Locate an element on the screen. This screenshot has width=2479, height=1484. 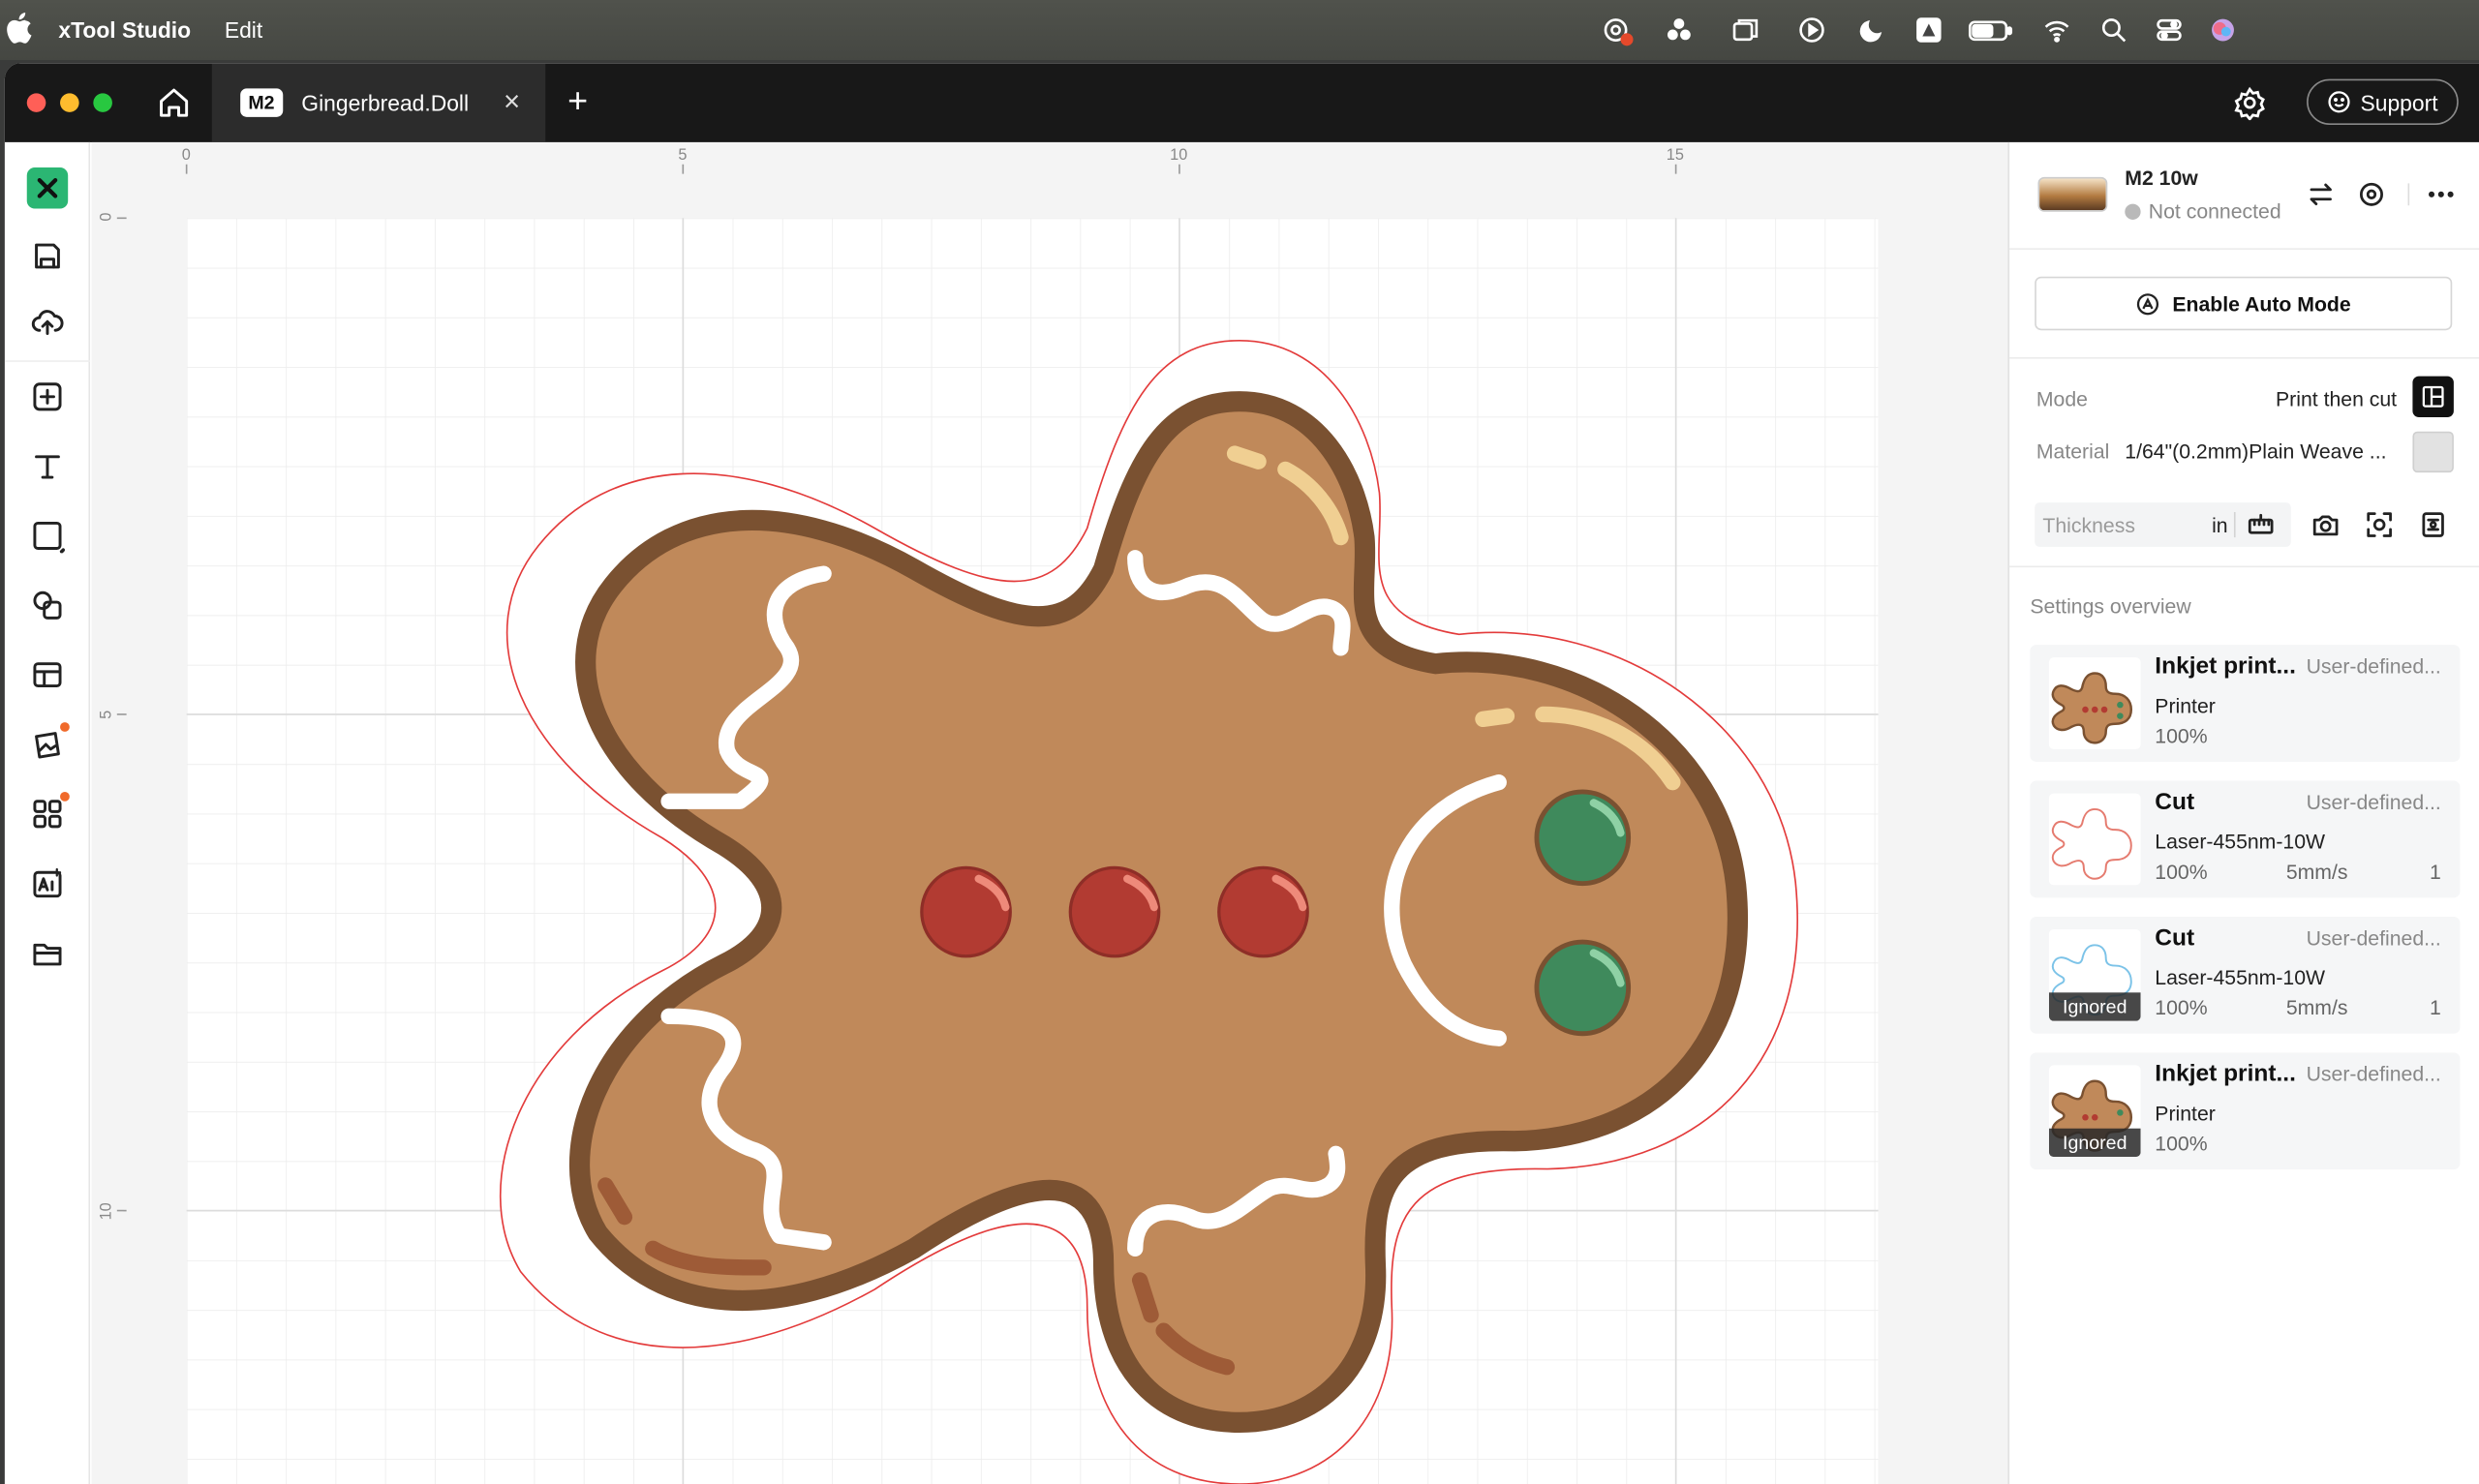
title-bar: M2 Gingerbread.Doll × + Support is located at coordinates (1241, 102).